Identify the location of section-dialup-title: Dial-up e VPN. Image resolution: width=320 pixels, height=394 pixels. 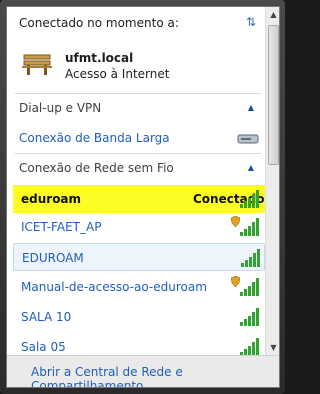
(60, 108).